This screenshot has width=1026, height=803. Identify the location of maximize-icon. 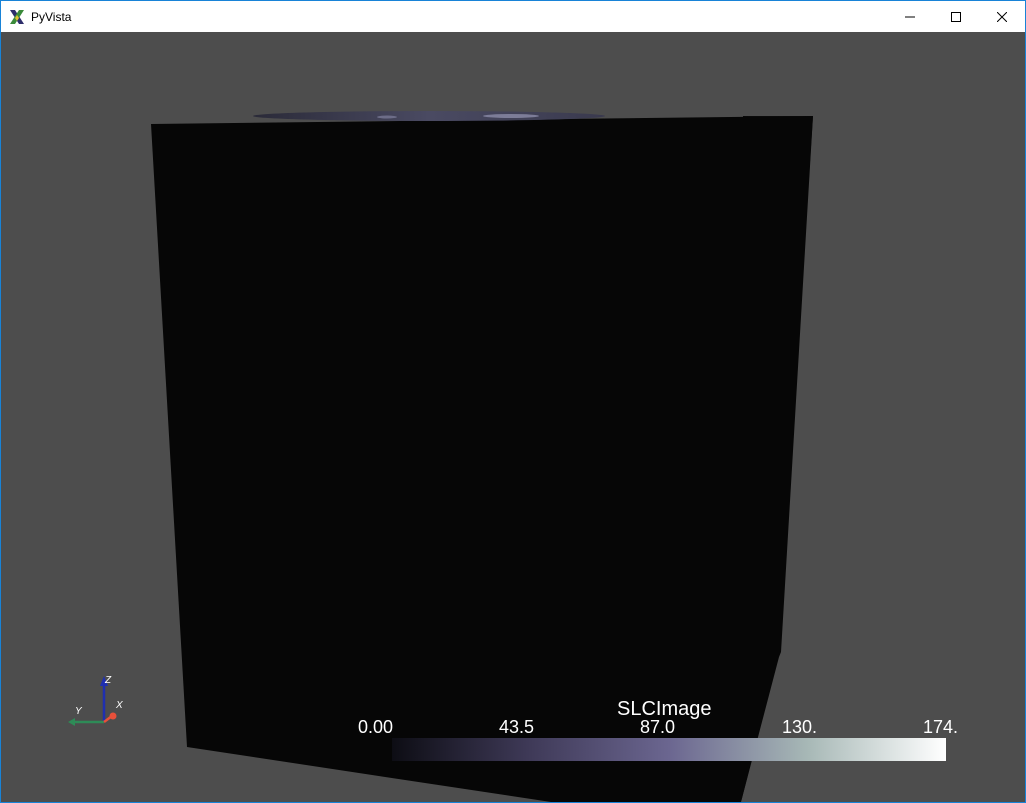
(956, 16).